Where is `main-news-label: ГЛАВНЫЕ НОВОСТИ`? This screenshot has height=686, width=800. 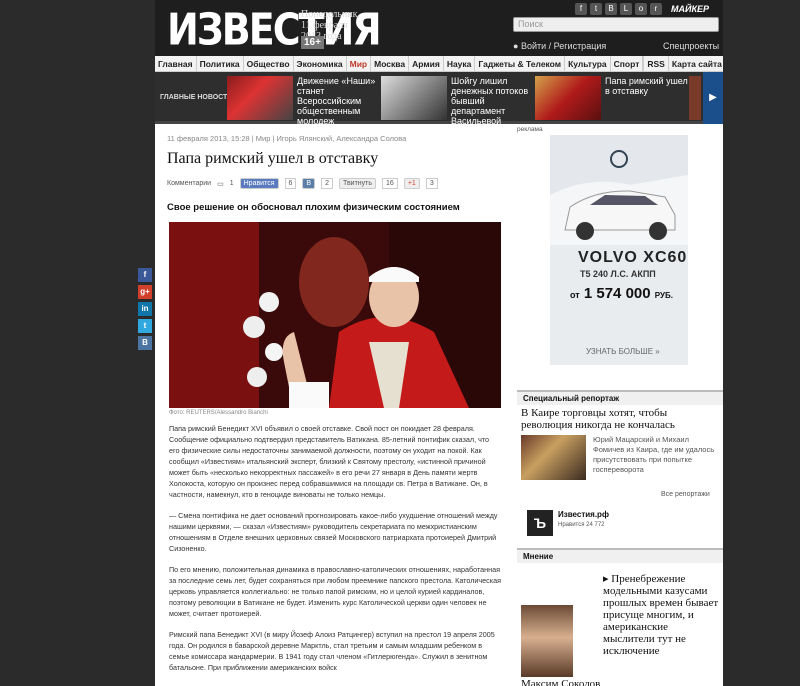 main-news-label: ГЛАВНЫЕ НОВОСТИ is located at coordinates (196, 97).